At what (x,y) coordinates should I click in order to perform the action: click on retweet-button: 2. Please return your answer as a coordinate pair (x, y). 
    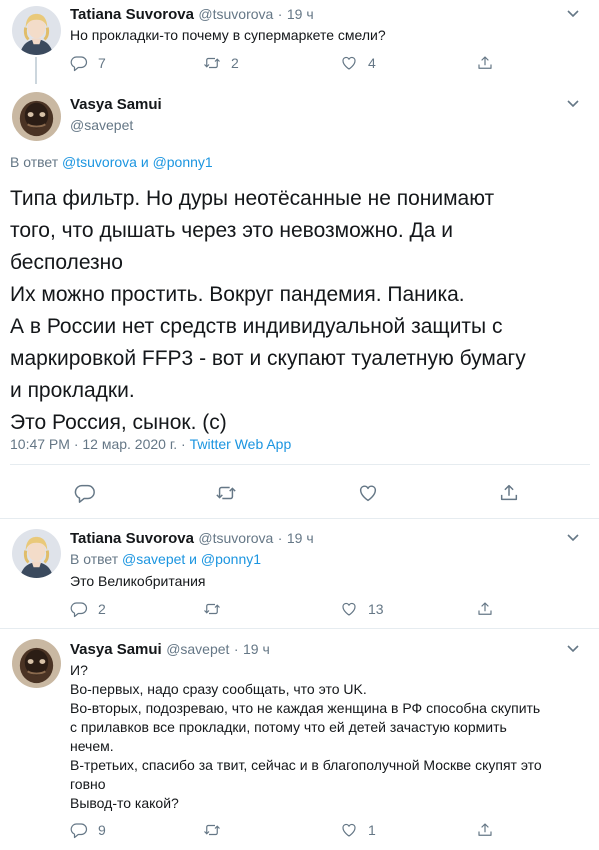
    Looking at the image, I should click on (221, 63).